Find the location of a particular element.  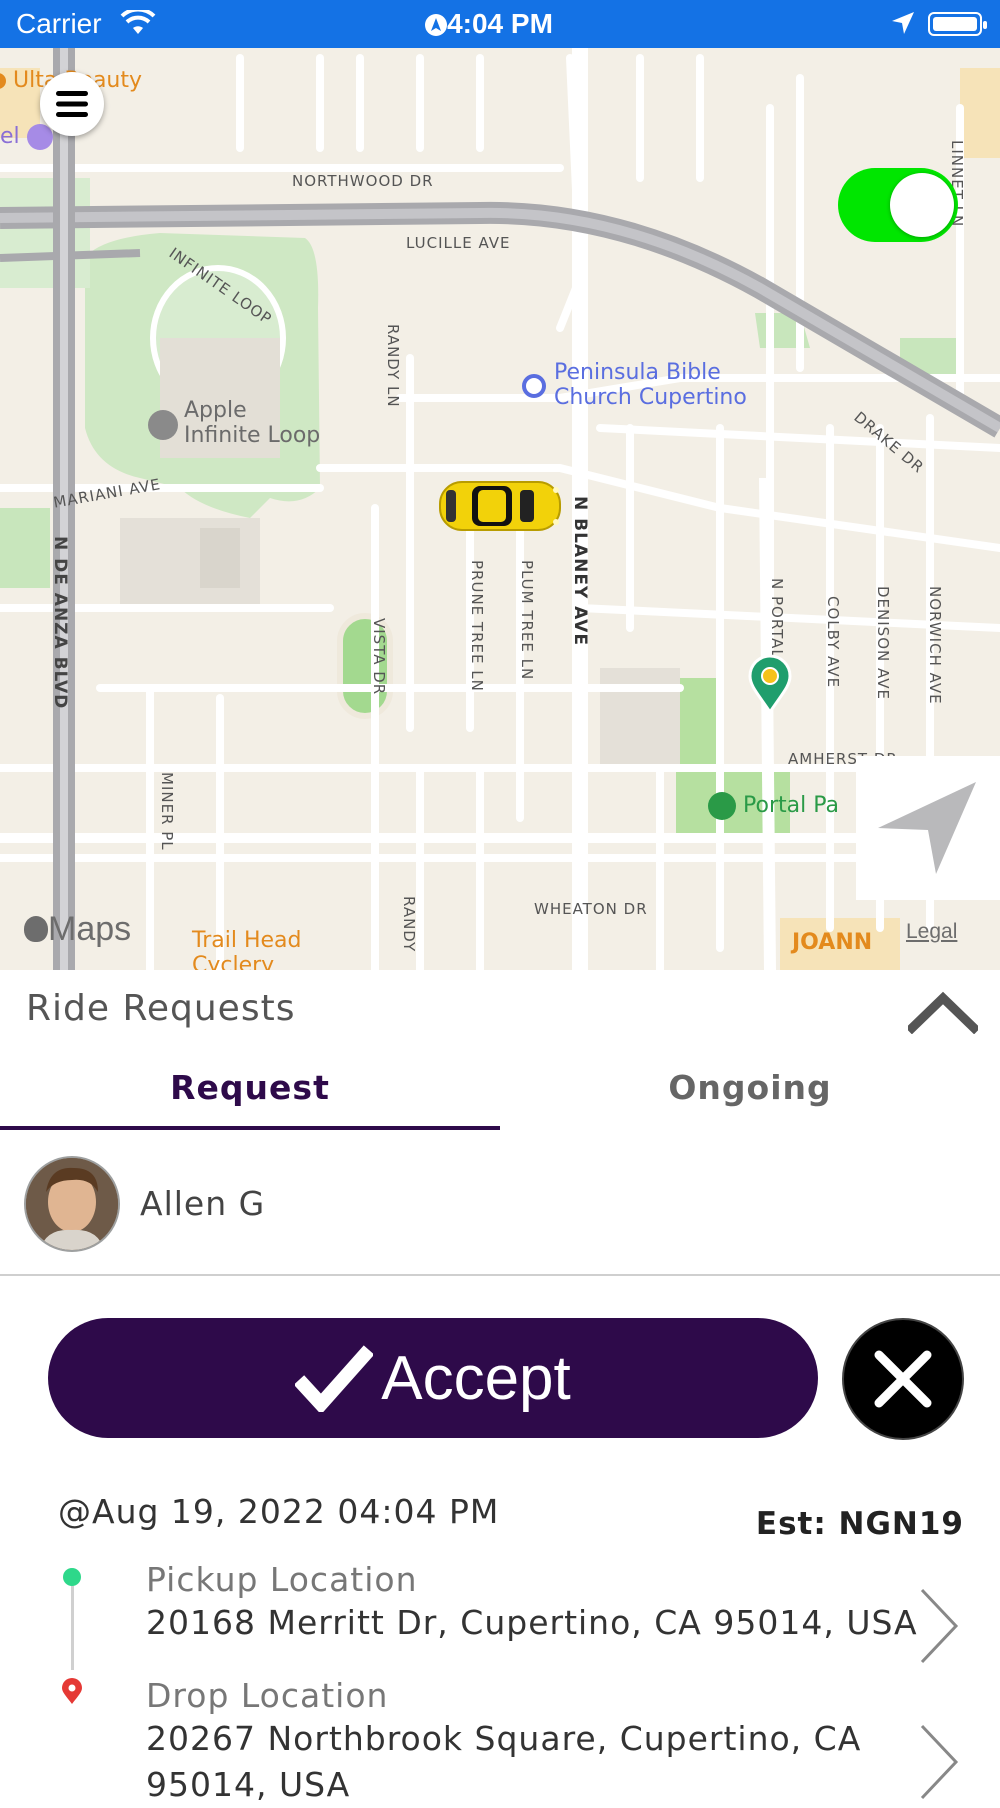

decline-button is located at coordinates (903, 1379).